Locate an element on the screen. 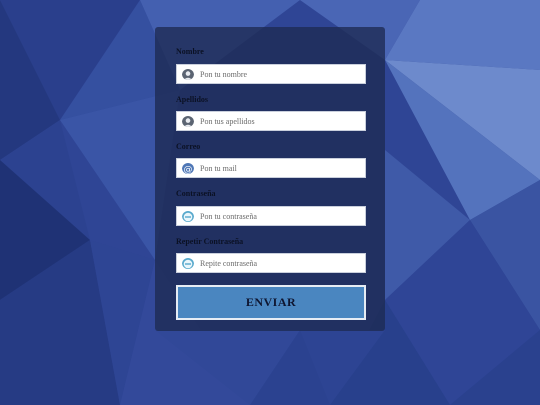  field-label-nombre: Nombre is located at coordinates (190, 51).